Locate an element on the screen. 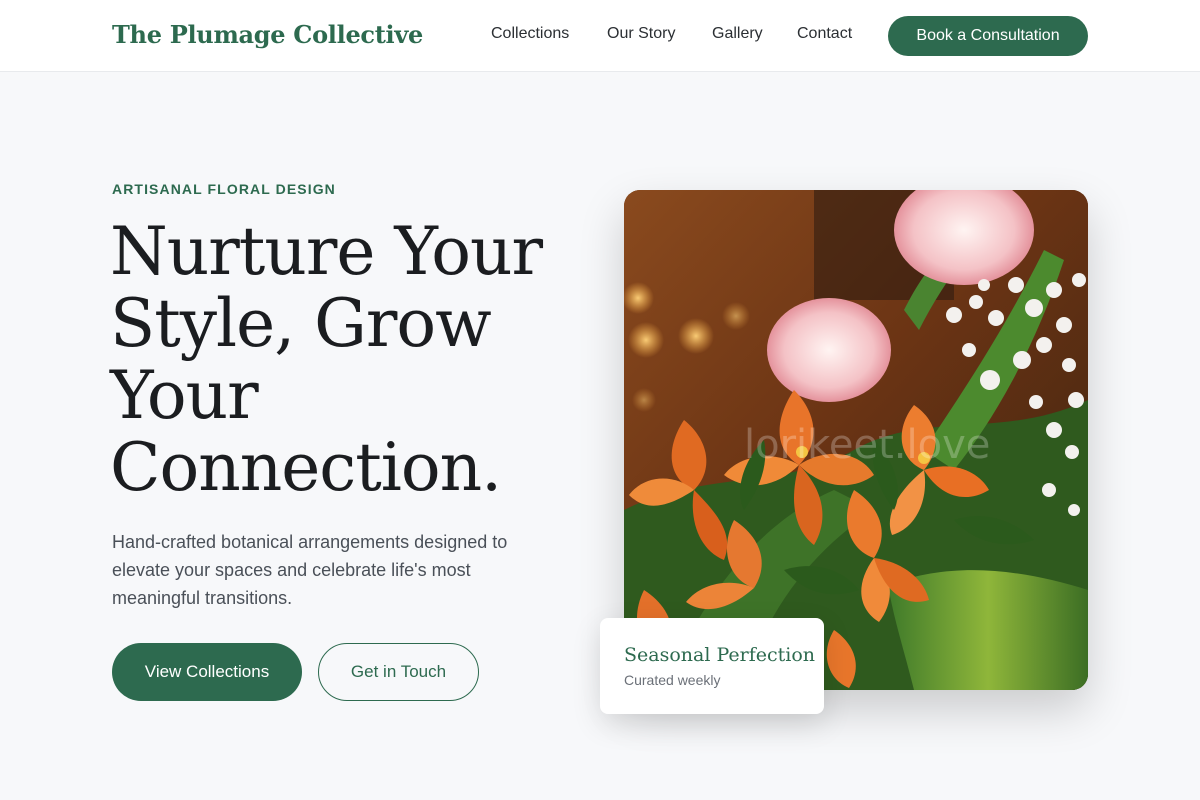 Image resolution: width=1200 pixels, height=800 pixels. nav-link-gallery: Gallery is located at coordinates (737, 34).